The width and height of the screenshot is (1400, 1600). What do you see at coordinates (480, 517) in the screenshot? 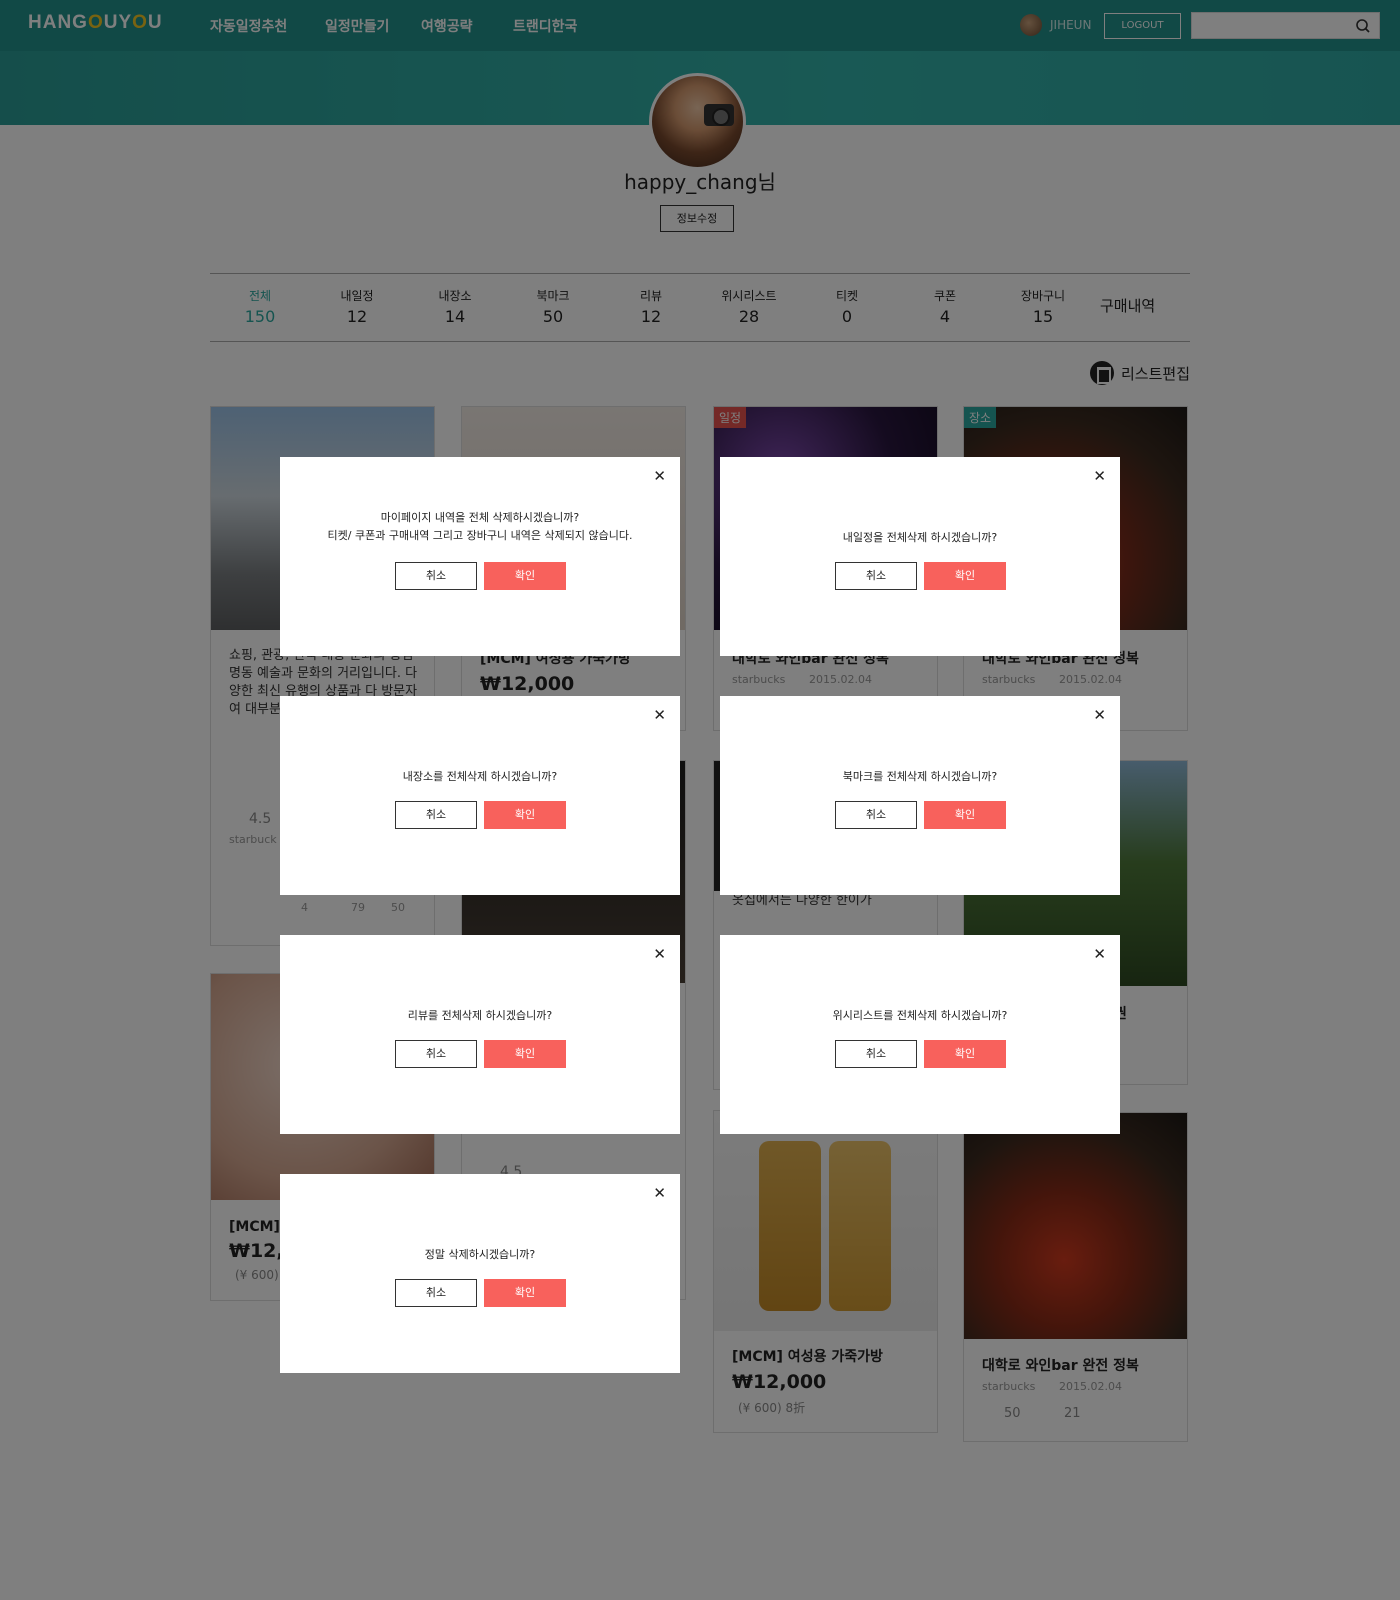
I see `modal-message: 마이페이지 내역을 전체 삭제하시겠습니까?` at bounding box center [480, 517].